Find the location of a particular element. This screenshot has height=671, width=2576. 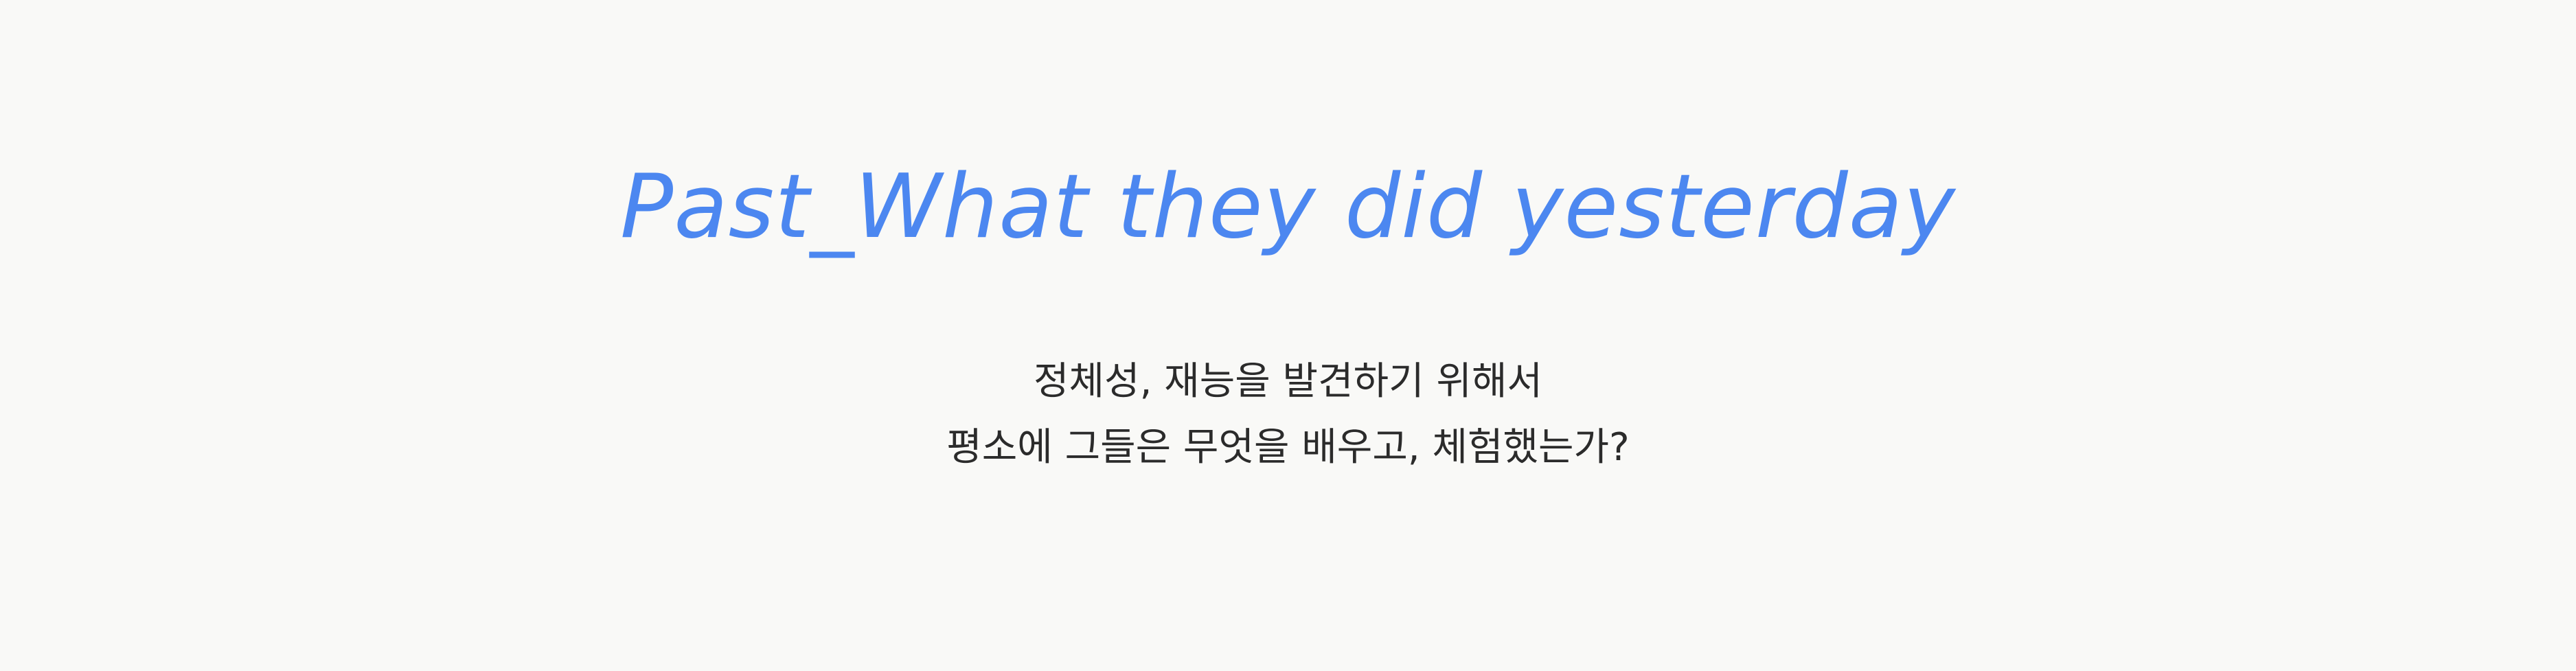

section-title: Past_What they did yesterday is located at coordinates (1288, 207).